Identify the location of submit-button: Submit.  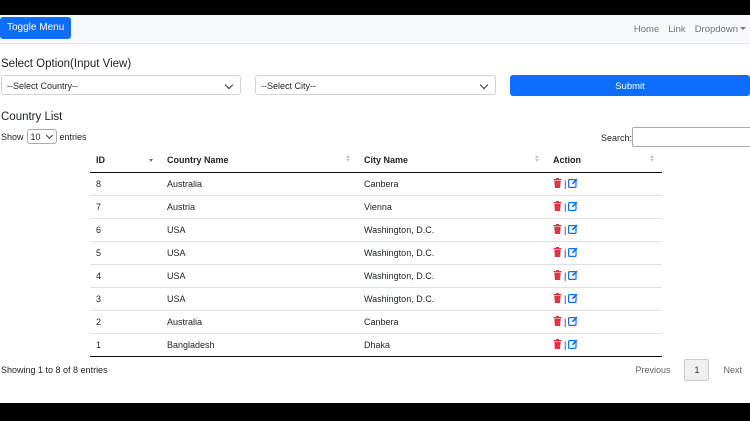
(630, 85).